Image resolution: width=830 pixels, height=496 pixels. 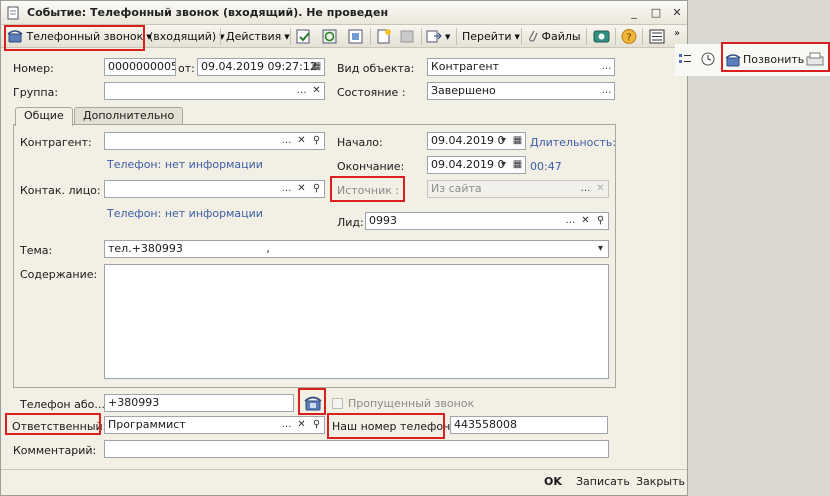 What do you see at coordinates (199, 403) in the screenshot?
I see `subscriber-phone-field: +380993` at bounding box center [199, 403].